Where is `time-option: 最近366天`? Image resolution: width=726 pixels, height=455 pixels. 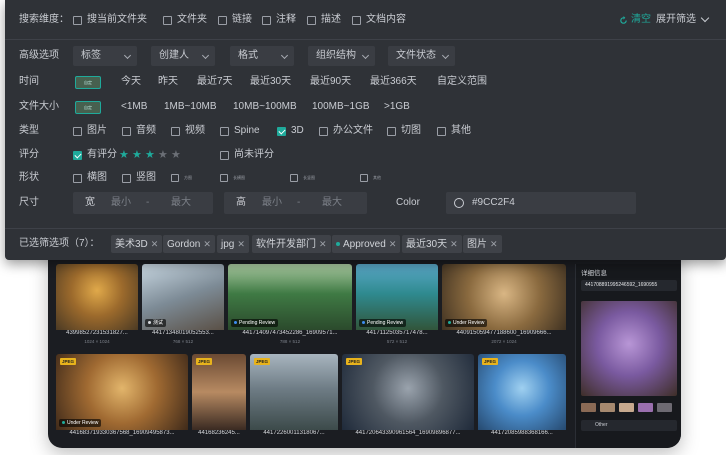
time-option: 最近366天 is located at coordinates (393, 82).